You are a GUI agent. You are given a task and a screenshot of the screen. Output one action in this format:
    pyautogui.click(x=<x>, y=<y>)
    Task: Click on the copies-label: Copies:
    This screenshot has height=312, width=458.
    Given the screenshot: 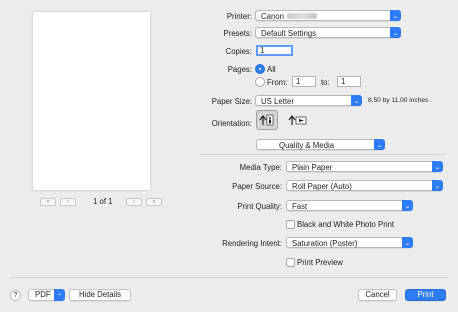 What is the action you would take?
    pyautogui.click(x=238, y=51)
    